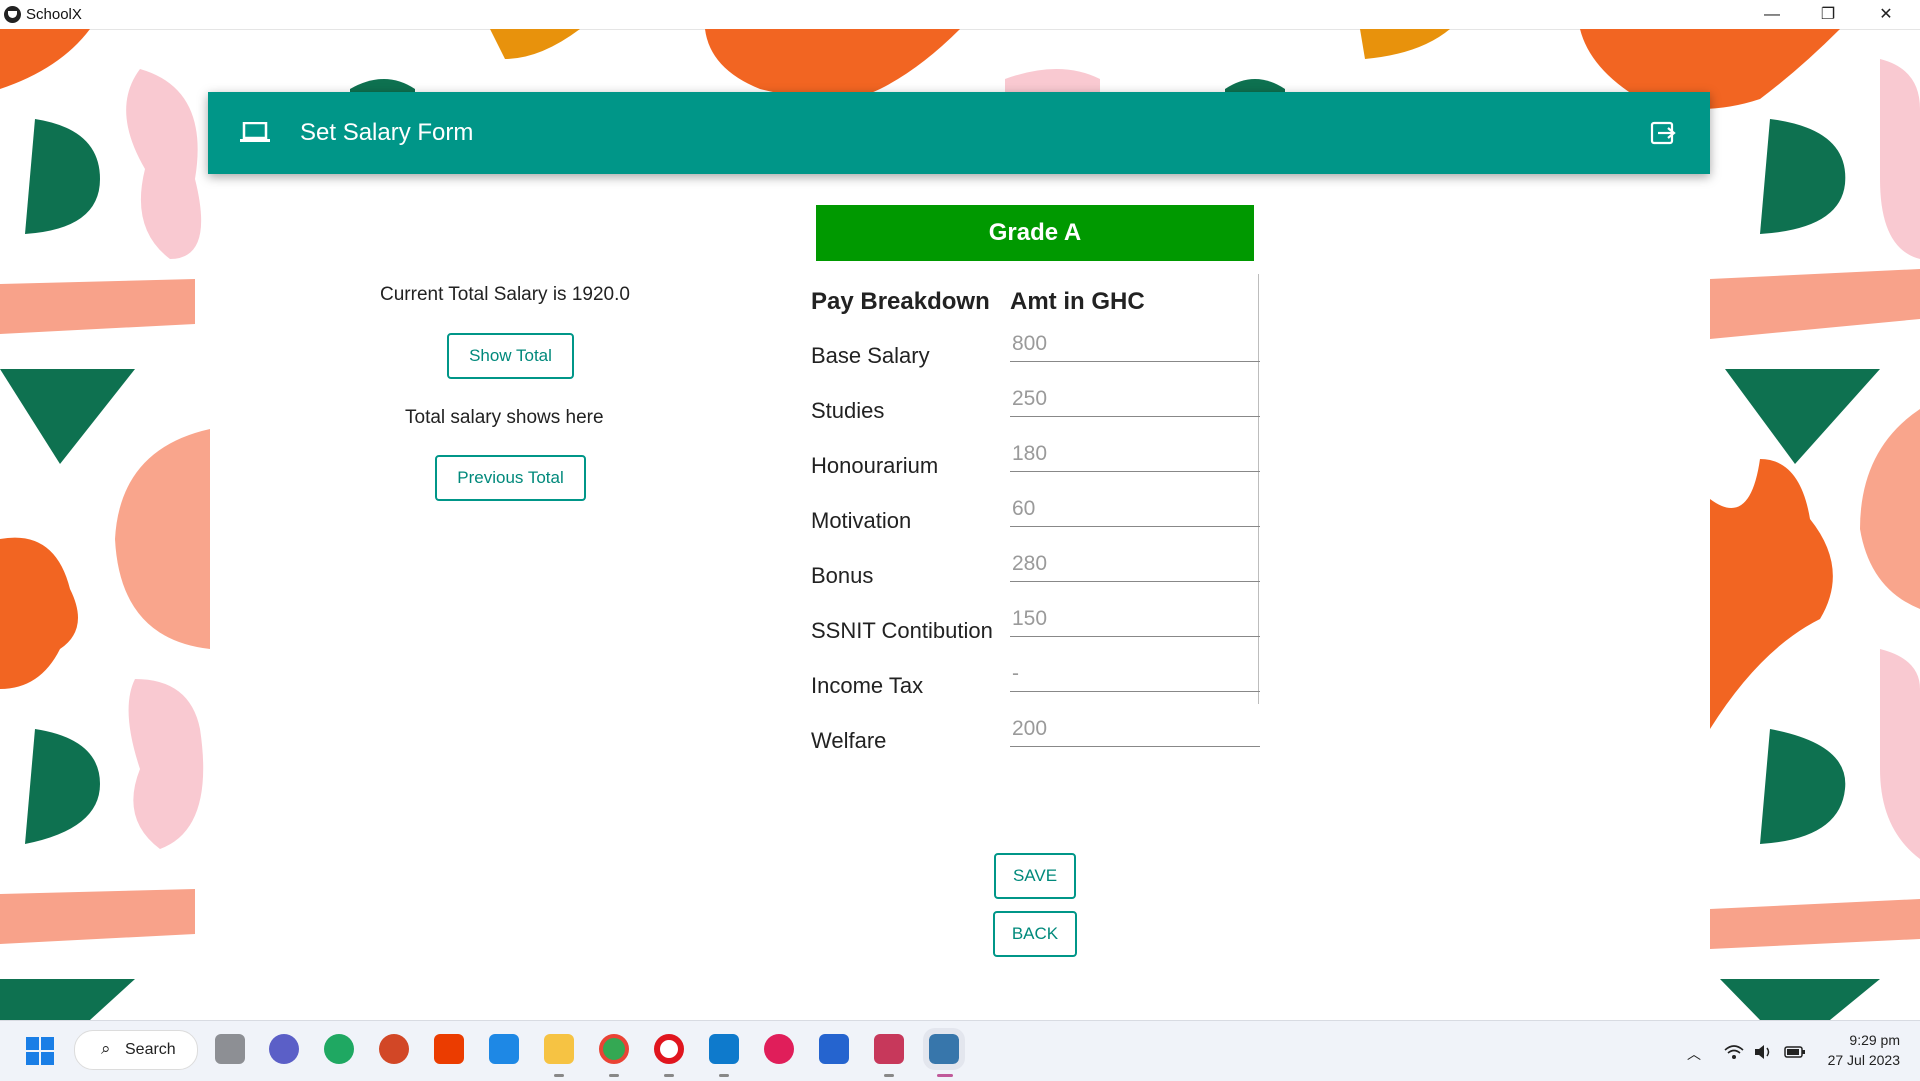  I want to click on app-header: Set Salary Form, so click(959, 133).